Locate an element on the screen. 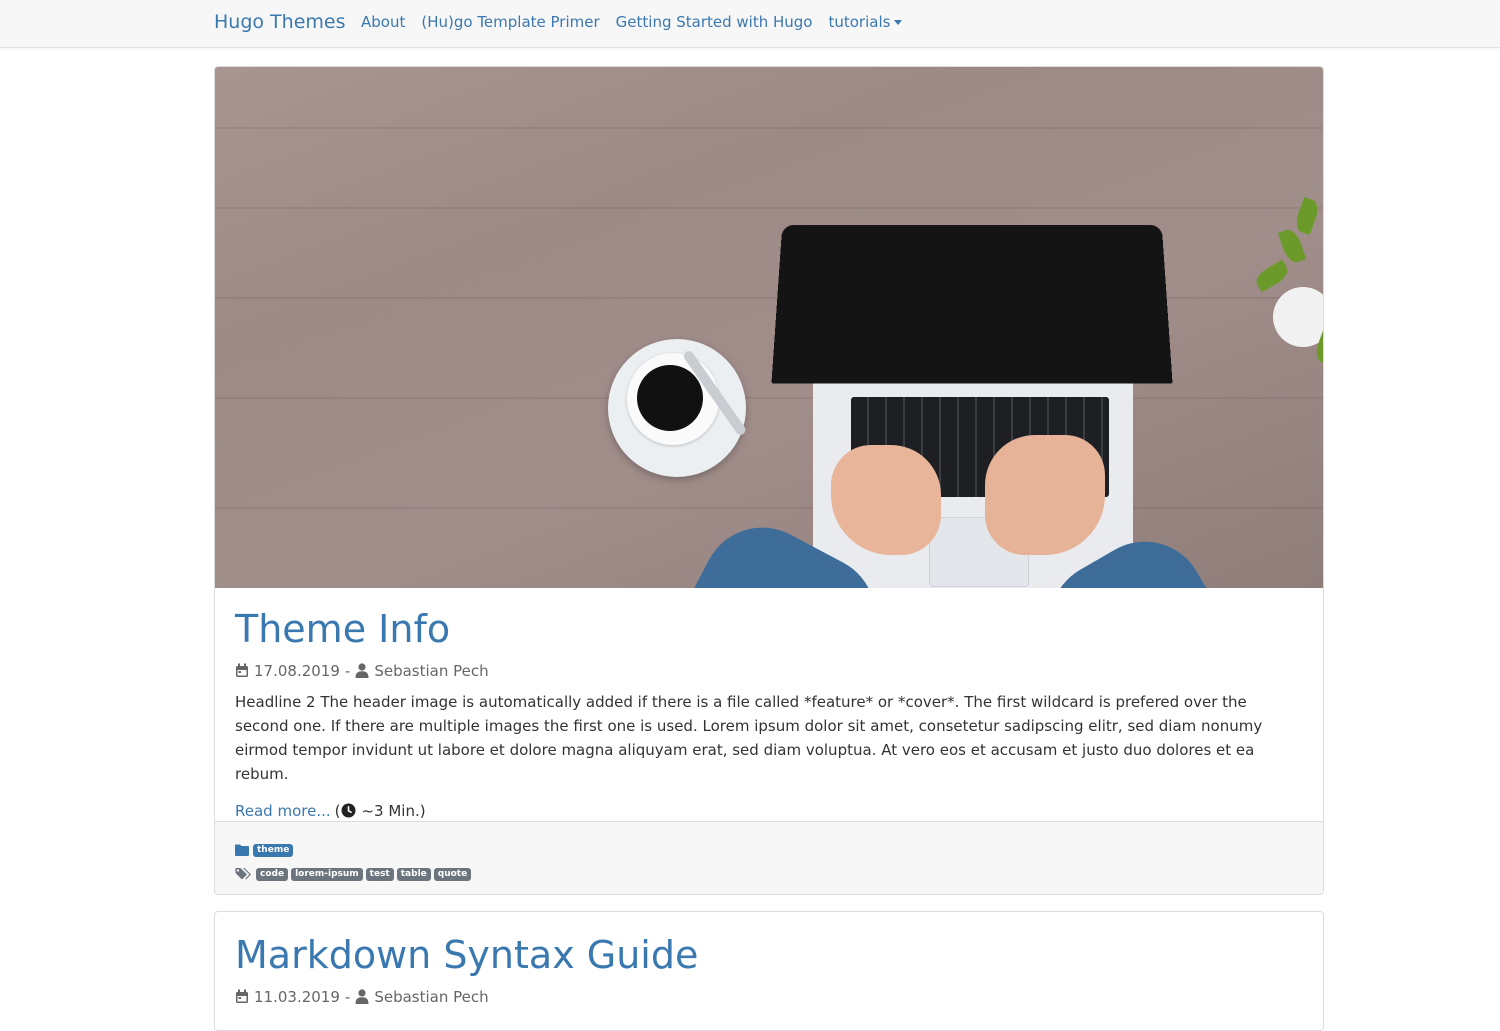 The image size is (1500, 1031). right-hand is located at coordinates (1045, 495).